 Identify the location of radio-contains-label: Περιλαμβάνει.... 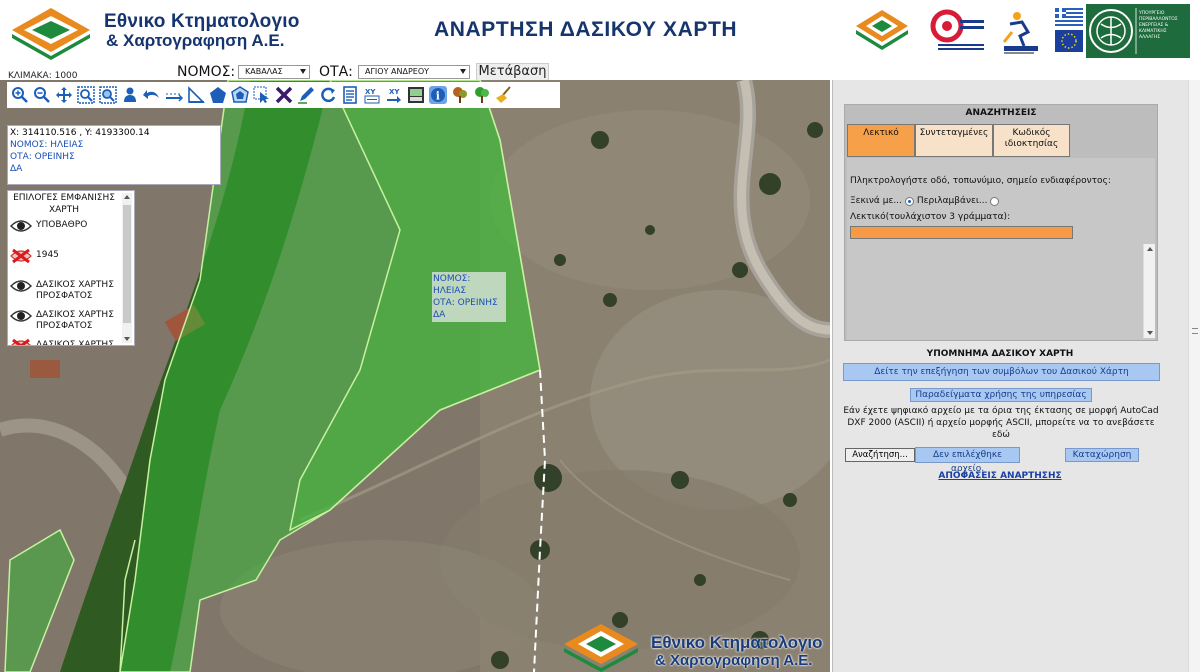
(952, 201).